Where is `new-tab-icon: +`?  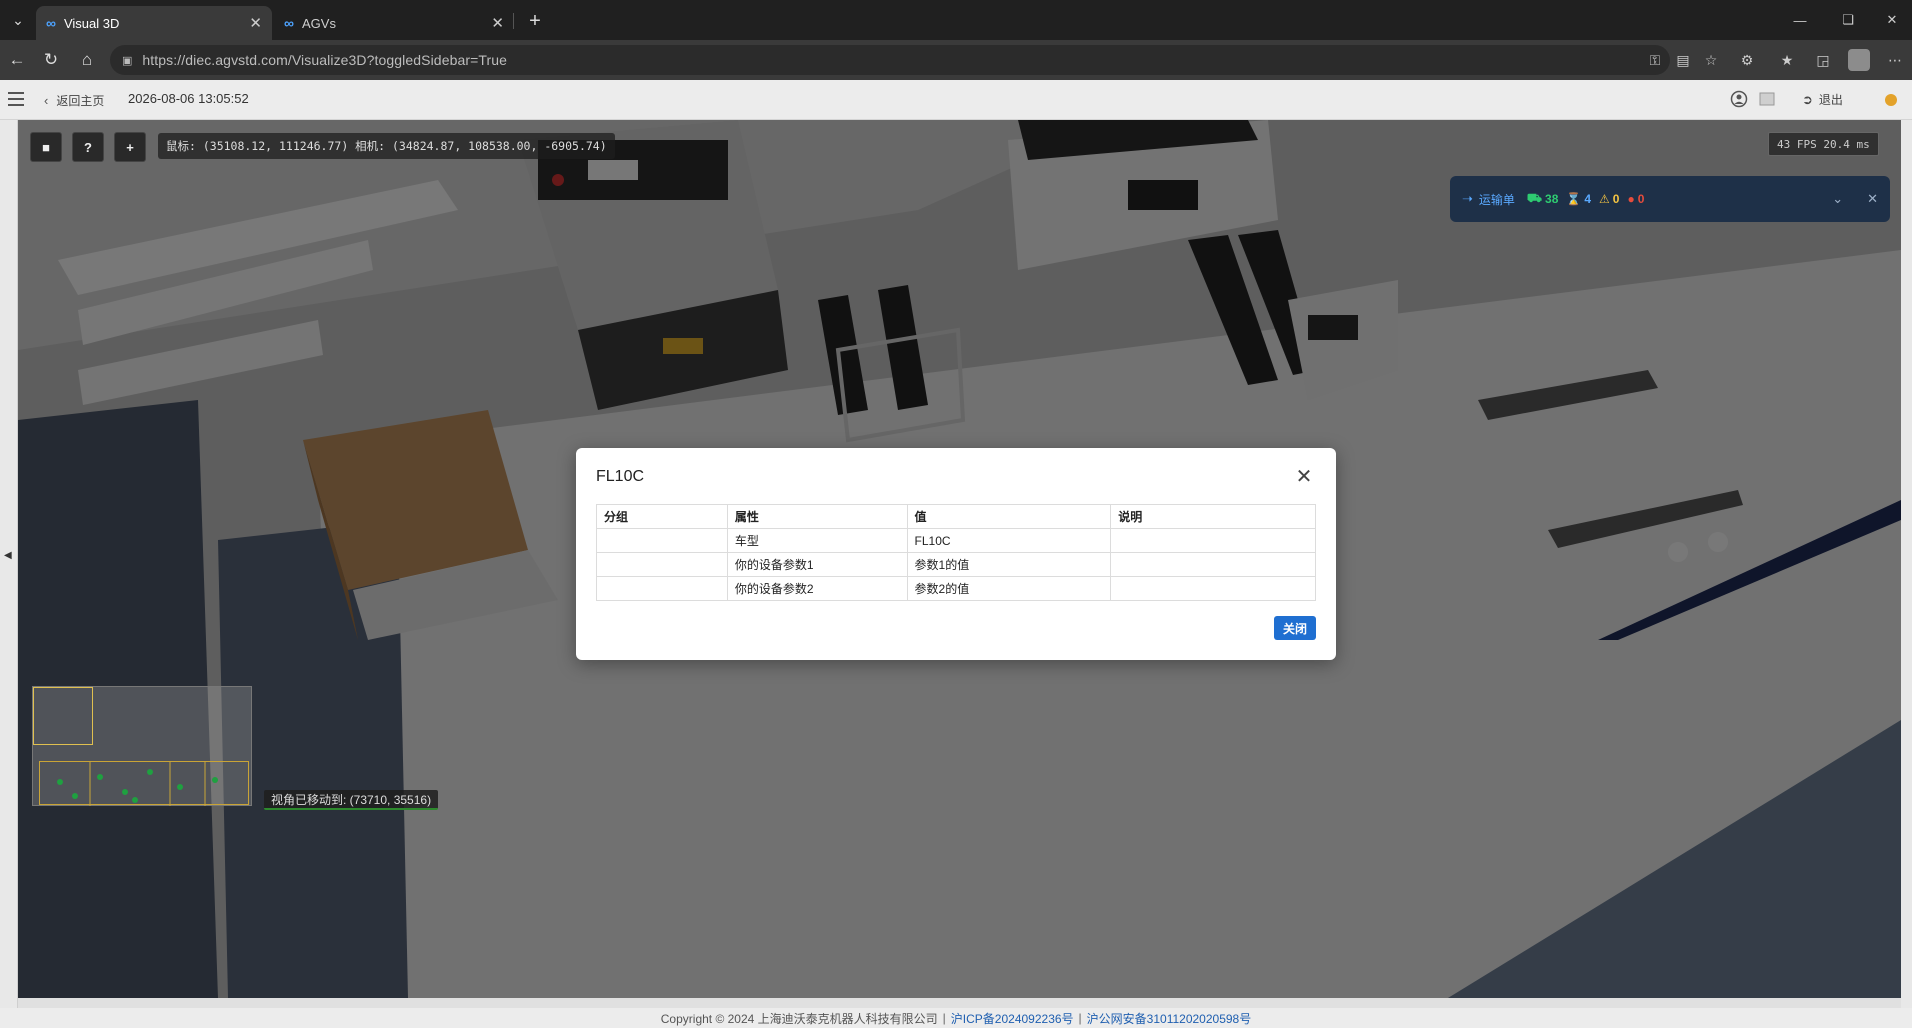 new-tab-icon: + is located at coordinates (535, 21).